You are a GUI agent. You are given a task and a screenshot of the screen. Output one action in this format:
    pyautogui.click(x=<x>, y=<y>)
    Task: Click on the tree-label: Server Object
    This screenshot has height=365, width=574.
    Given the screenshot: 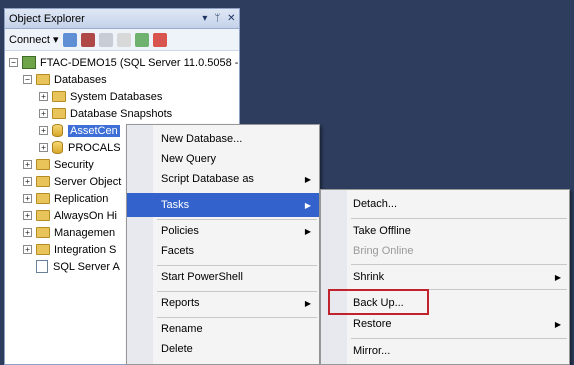 What is the action you would take?
    pyautogui.click(x=88, y=181)
    